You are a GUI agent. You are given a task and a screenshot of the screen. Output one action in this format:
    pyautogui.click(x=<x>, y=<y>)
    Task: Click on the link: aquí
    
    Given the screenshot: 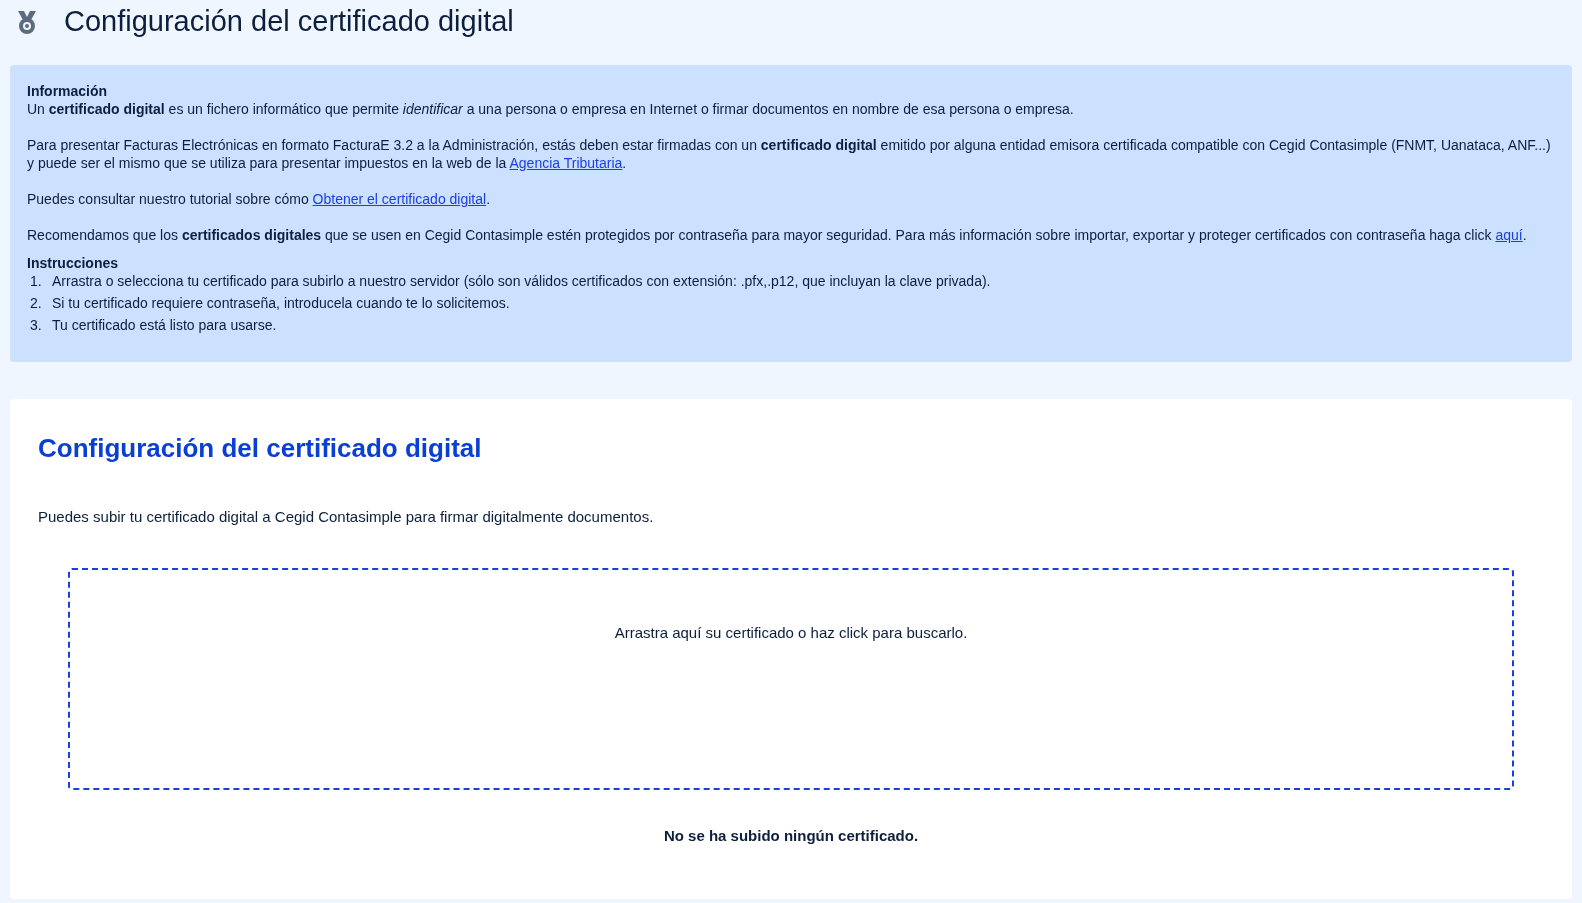 What is the action you would take?
    pyautogui.click(x=1509, y=235)
    